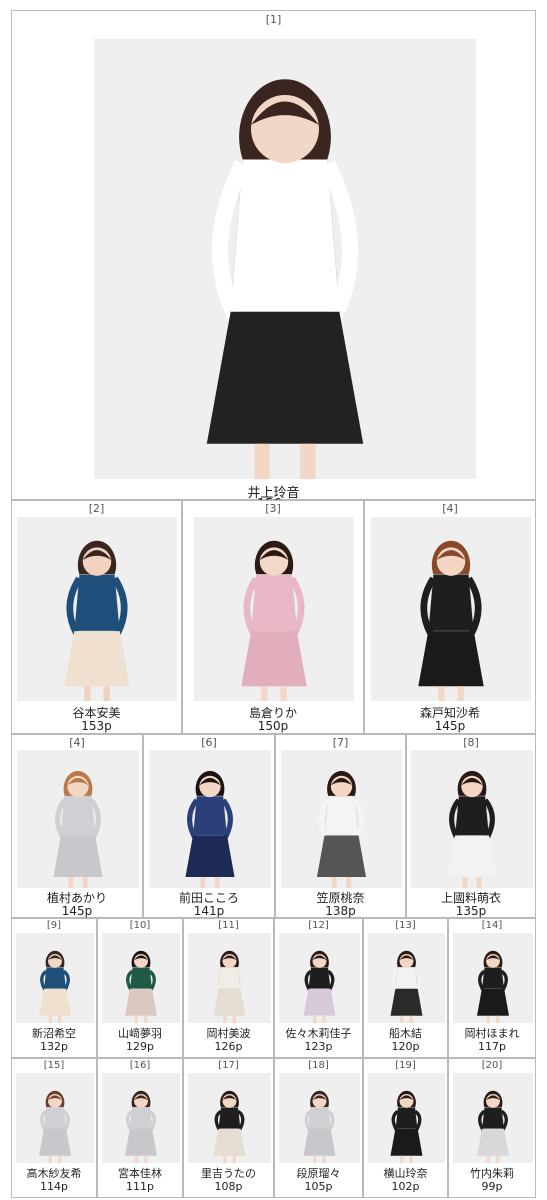 This screenshot has width=547, height=1200. I want to click on member-card: [6] 前田こころ 141p, so click(209, 826).